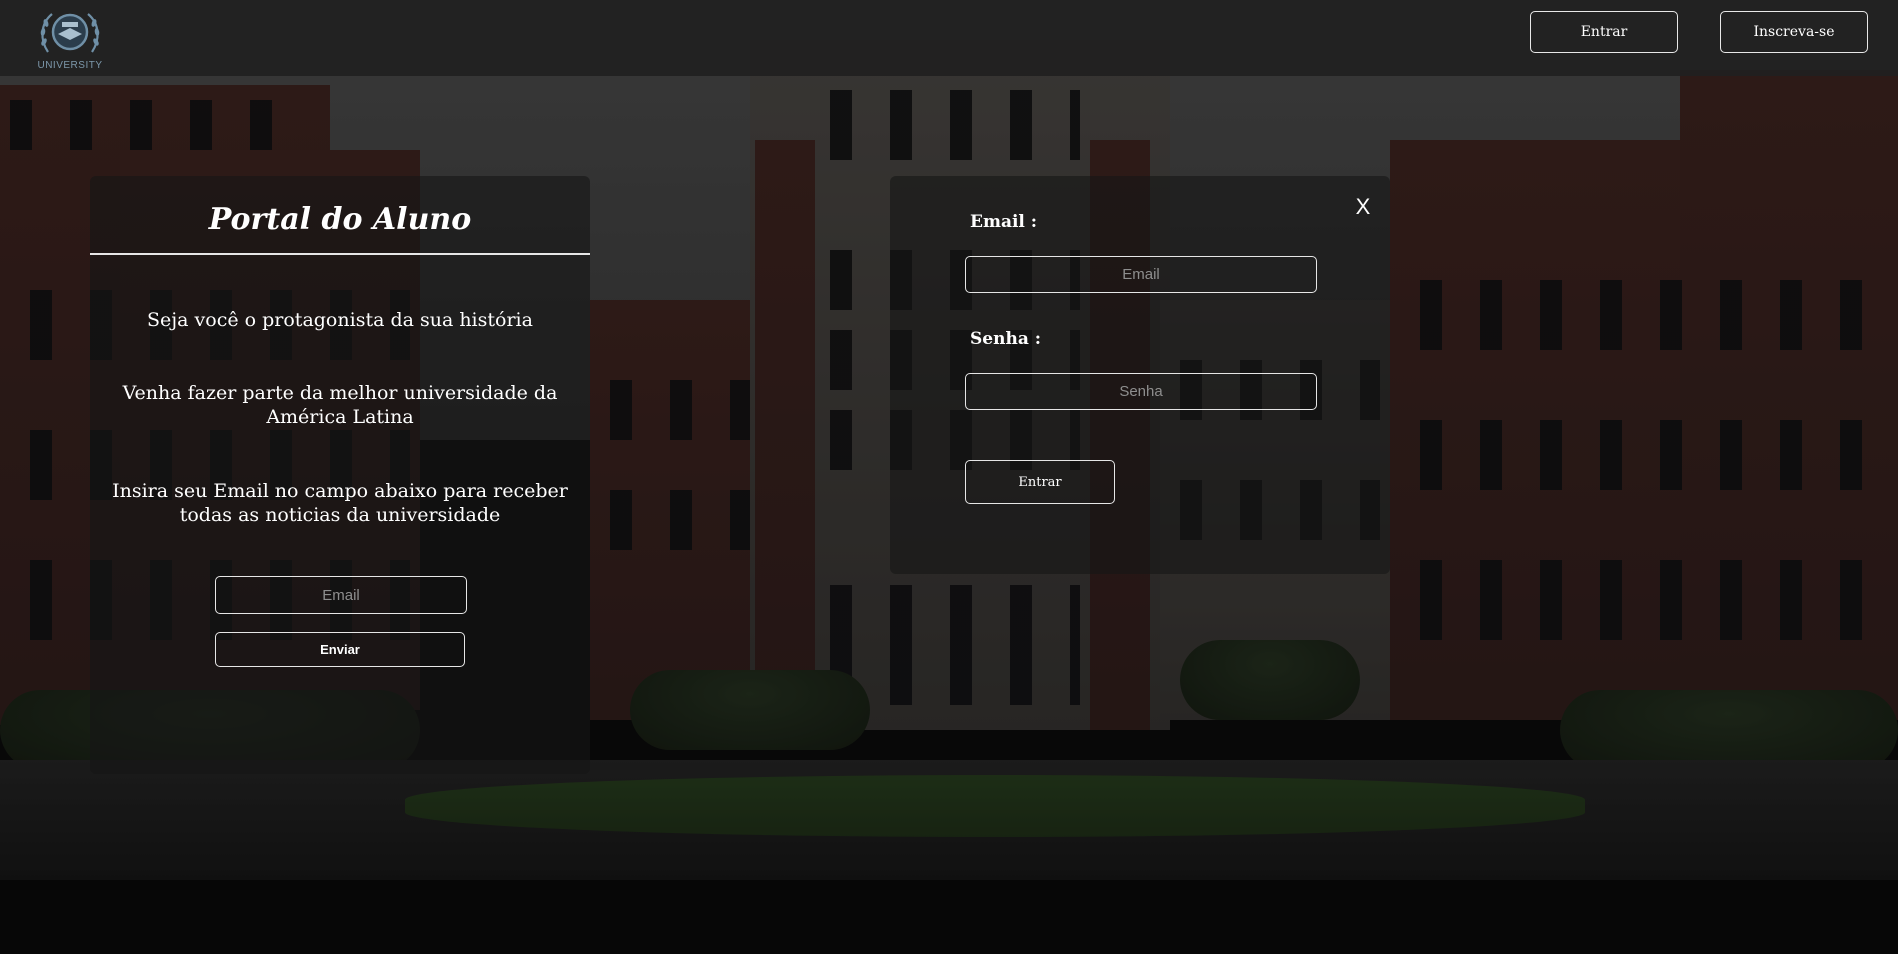  Describe the element at coordinates (70, 38) in the screenshot. I see `university-logo: UNIVERSITY` at that location.